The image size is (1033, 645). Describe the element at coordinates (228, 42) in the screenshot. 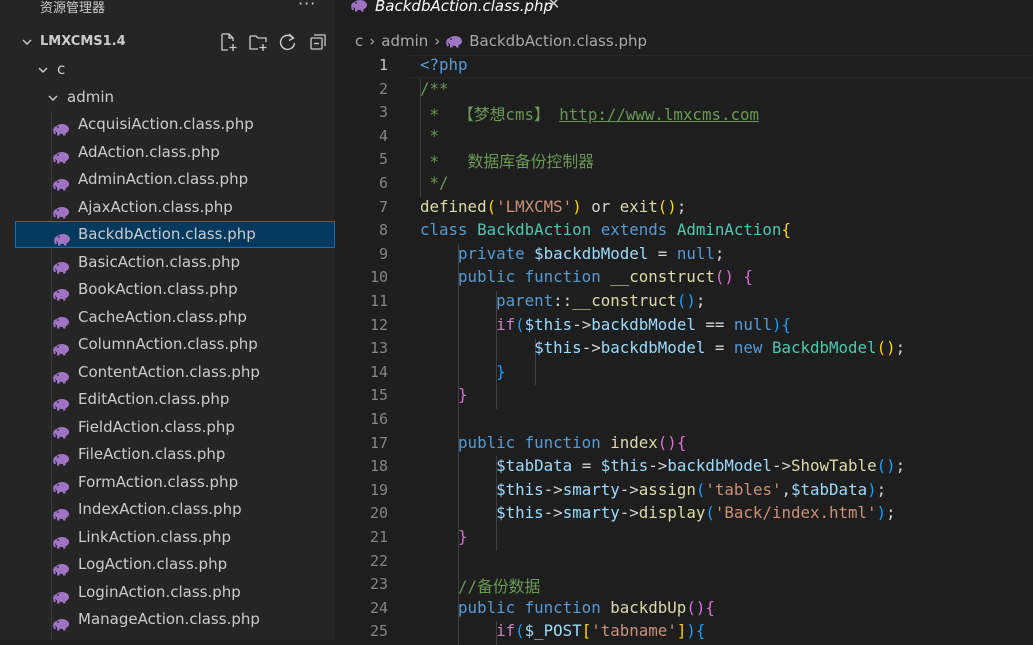

I see `new-file-icon` at that location.